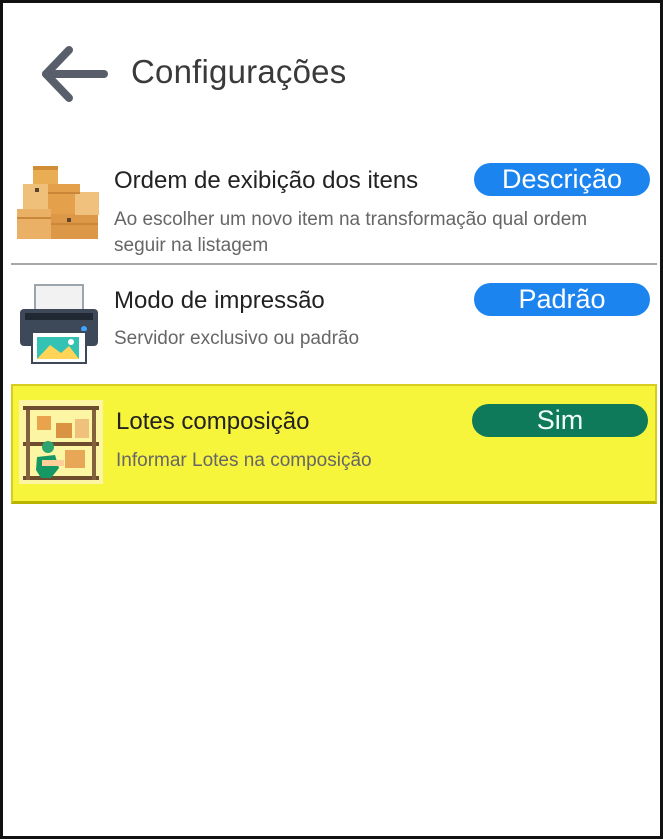  I want to click on print-mode-value-button: Padrão, so click(562, 299).